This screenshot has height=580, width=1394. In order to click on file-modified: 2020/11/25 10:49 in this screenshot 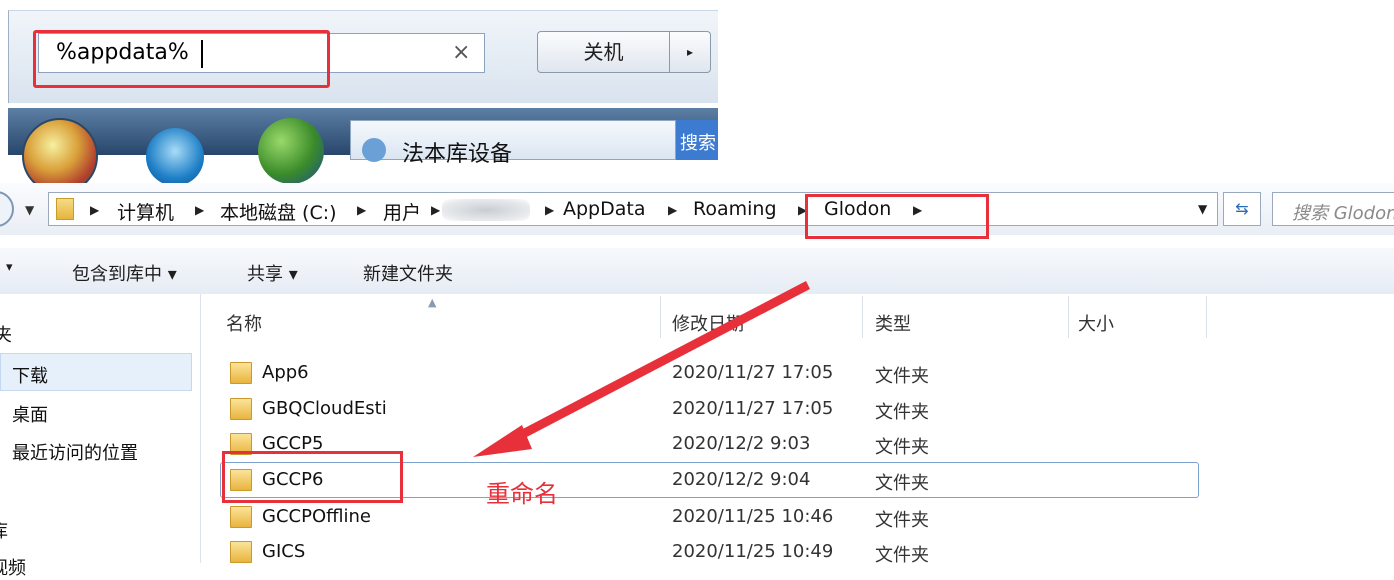, I will do `click(753, 551)`.